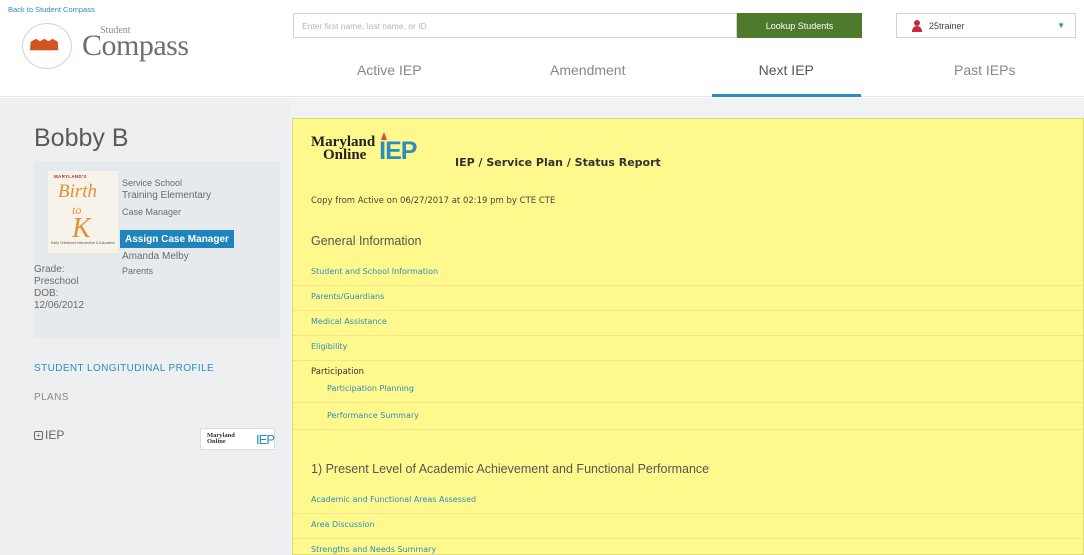 This screenshot has width=1084, height=555. Describe the element at coordinates (389, 74) in the screenshot. I see `tab-active-iep: Active IEP` at that location.